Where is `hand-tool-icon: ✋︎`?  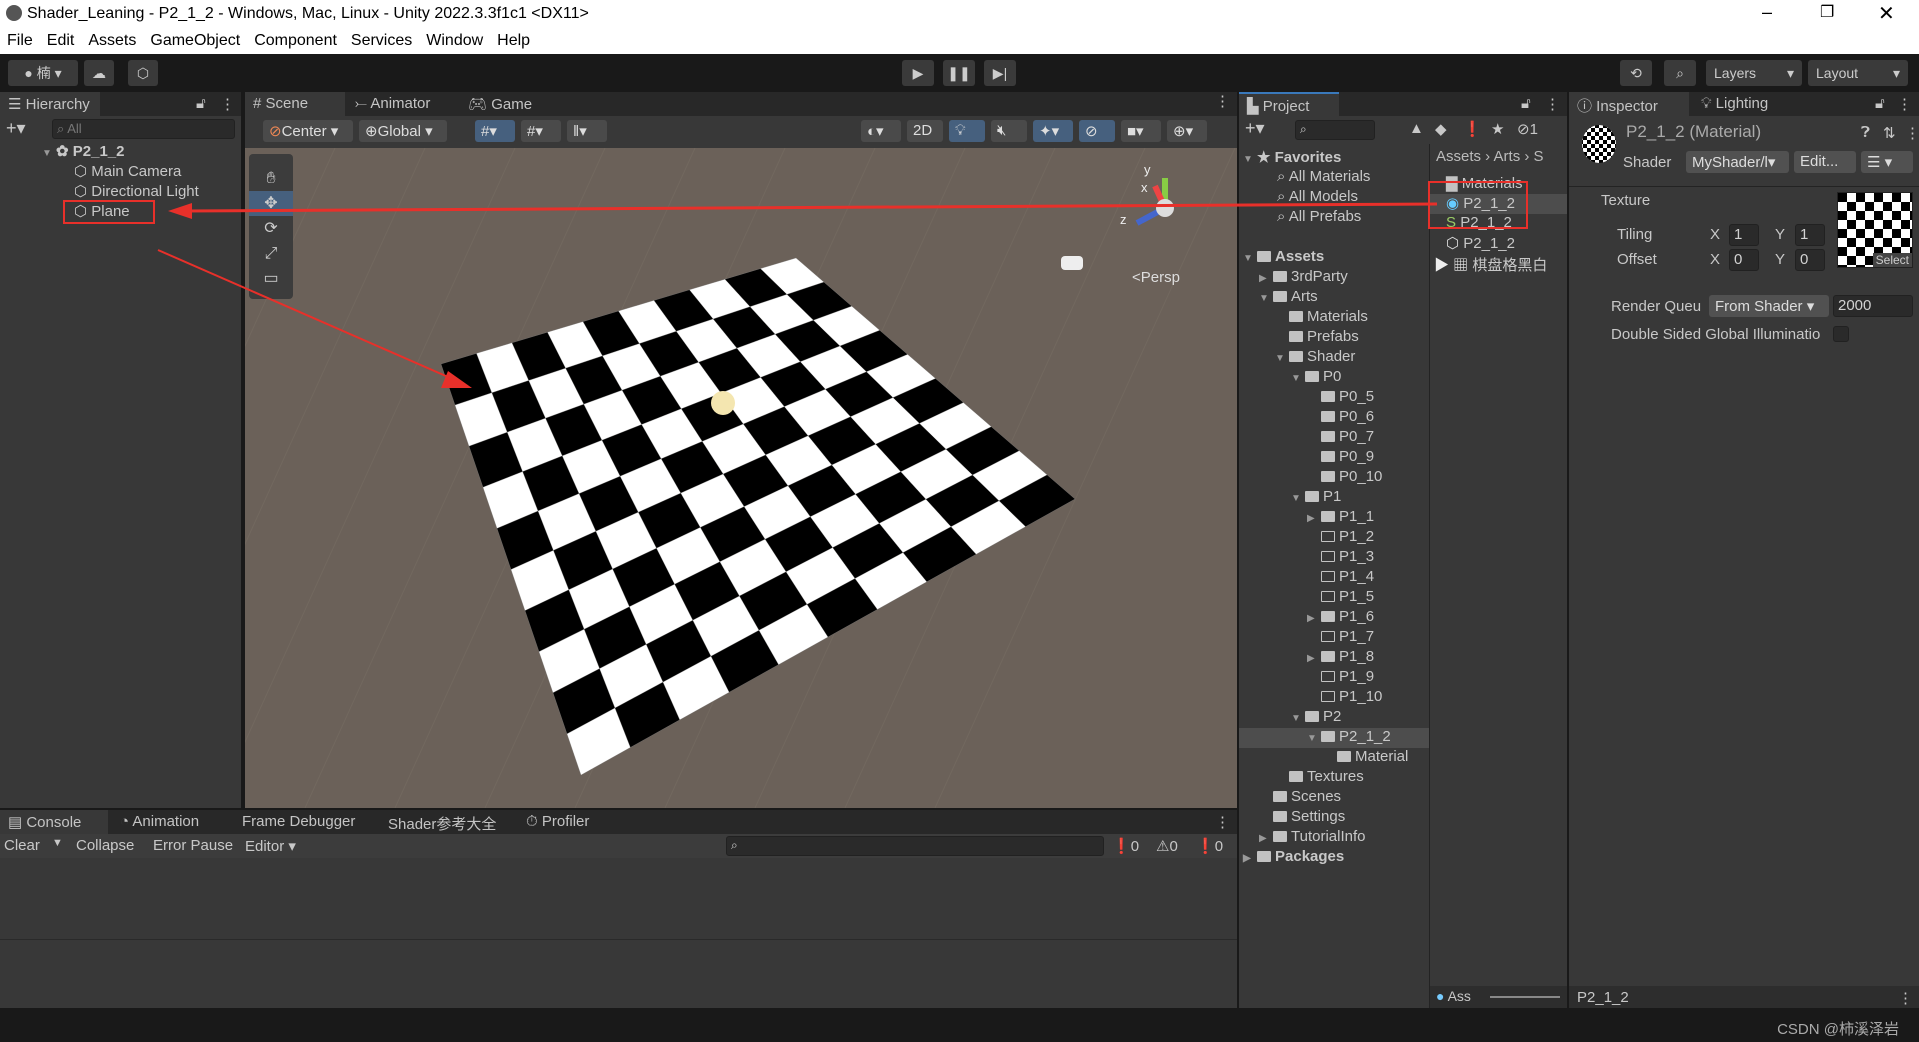
hand-tool-icon: ✋︎ is located at coordinates (271, 178).